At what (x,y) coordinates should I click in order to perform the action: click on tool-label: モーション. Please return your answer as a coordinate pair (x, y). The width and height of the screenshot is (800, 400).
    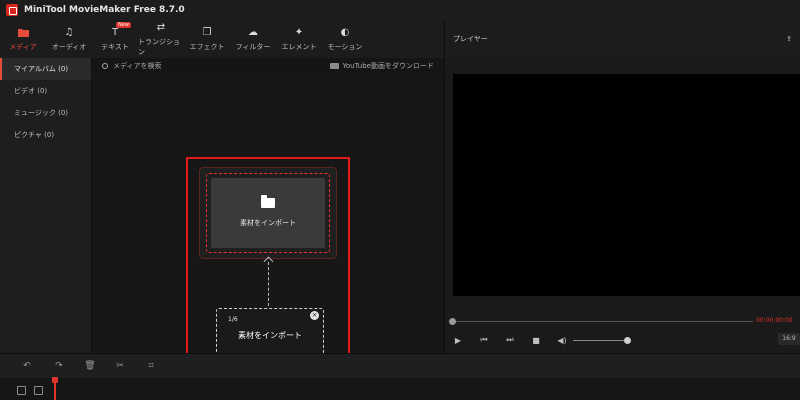
    Looking at the image, I should click on (345, 47).